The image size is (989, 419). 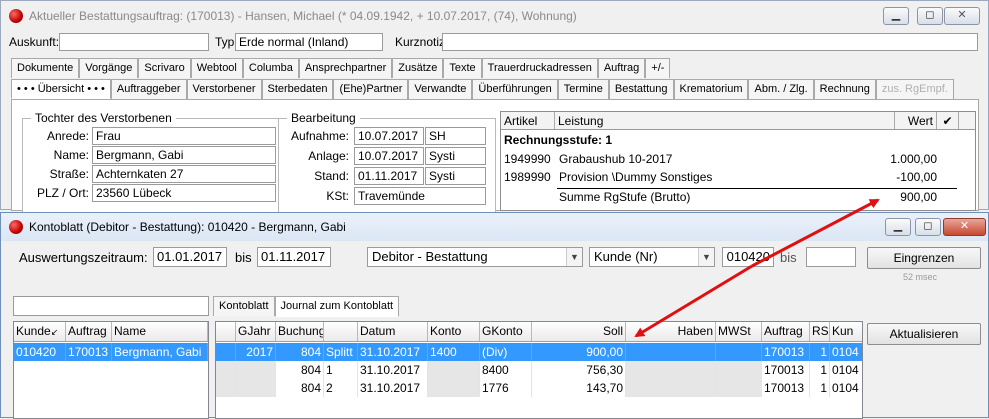 What do you see at coordinates (111, 352) in the screenshot?
I see `customer-row: 010420 170013 Bergmann, Gabi` at bounding box center [111, 352].